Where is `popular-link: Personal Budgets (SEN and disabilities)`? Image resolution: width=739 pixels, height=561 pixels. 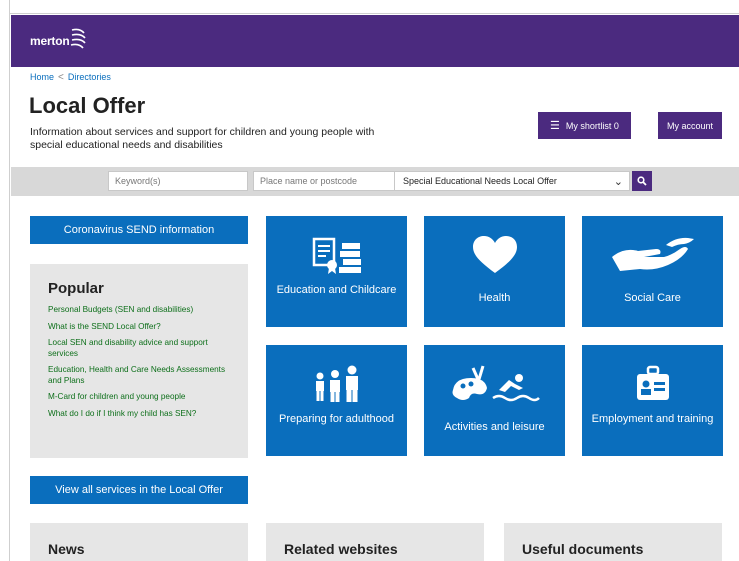 popular-link: Personal Budgets (SEN and disabilities) is located at coordinates (139, 310).